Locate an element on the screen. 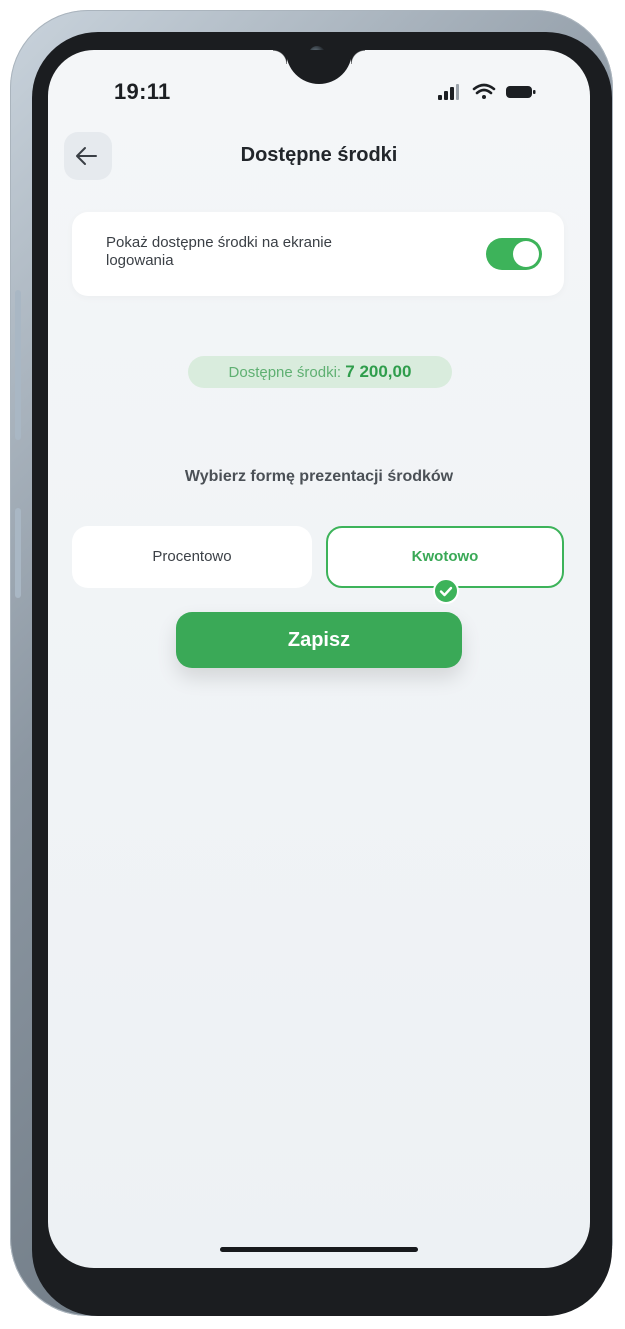 The height and width of the screenshot is (1329, 625). battery-icon is located at coordinates (521, 92).